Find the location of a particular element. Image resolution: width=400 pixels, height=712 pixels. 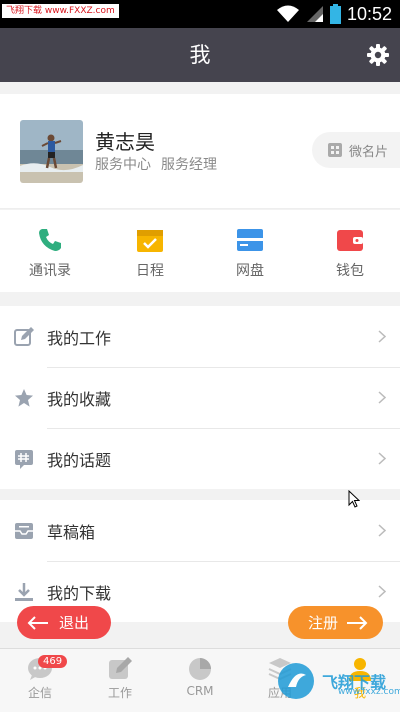

vcard-label: 微名片 is located at coordinates (369, 152).